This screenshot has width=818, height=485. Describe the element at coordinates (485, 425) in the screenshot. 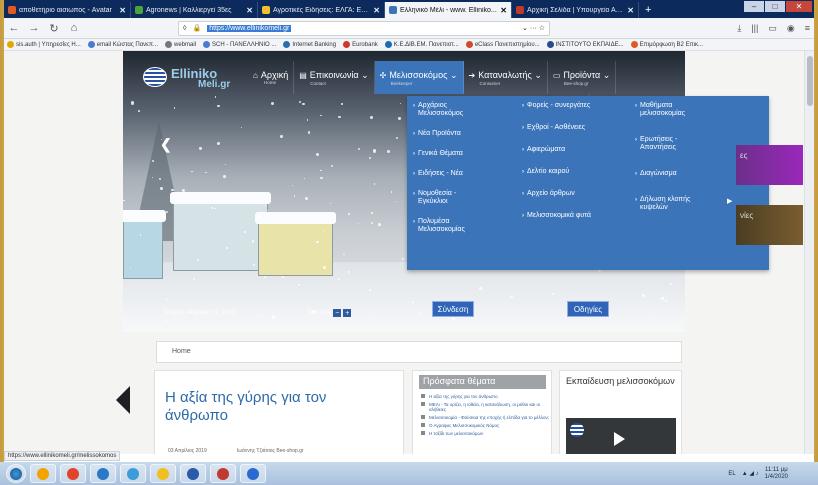

I see `recent-topic-link: Ο Αγραφος Μελισσοκομικός Νόμος` at that location.